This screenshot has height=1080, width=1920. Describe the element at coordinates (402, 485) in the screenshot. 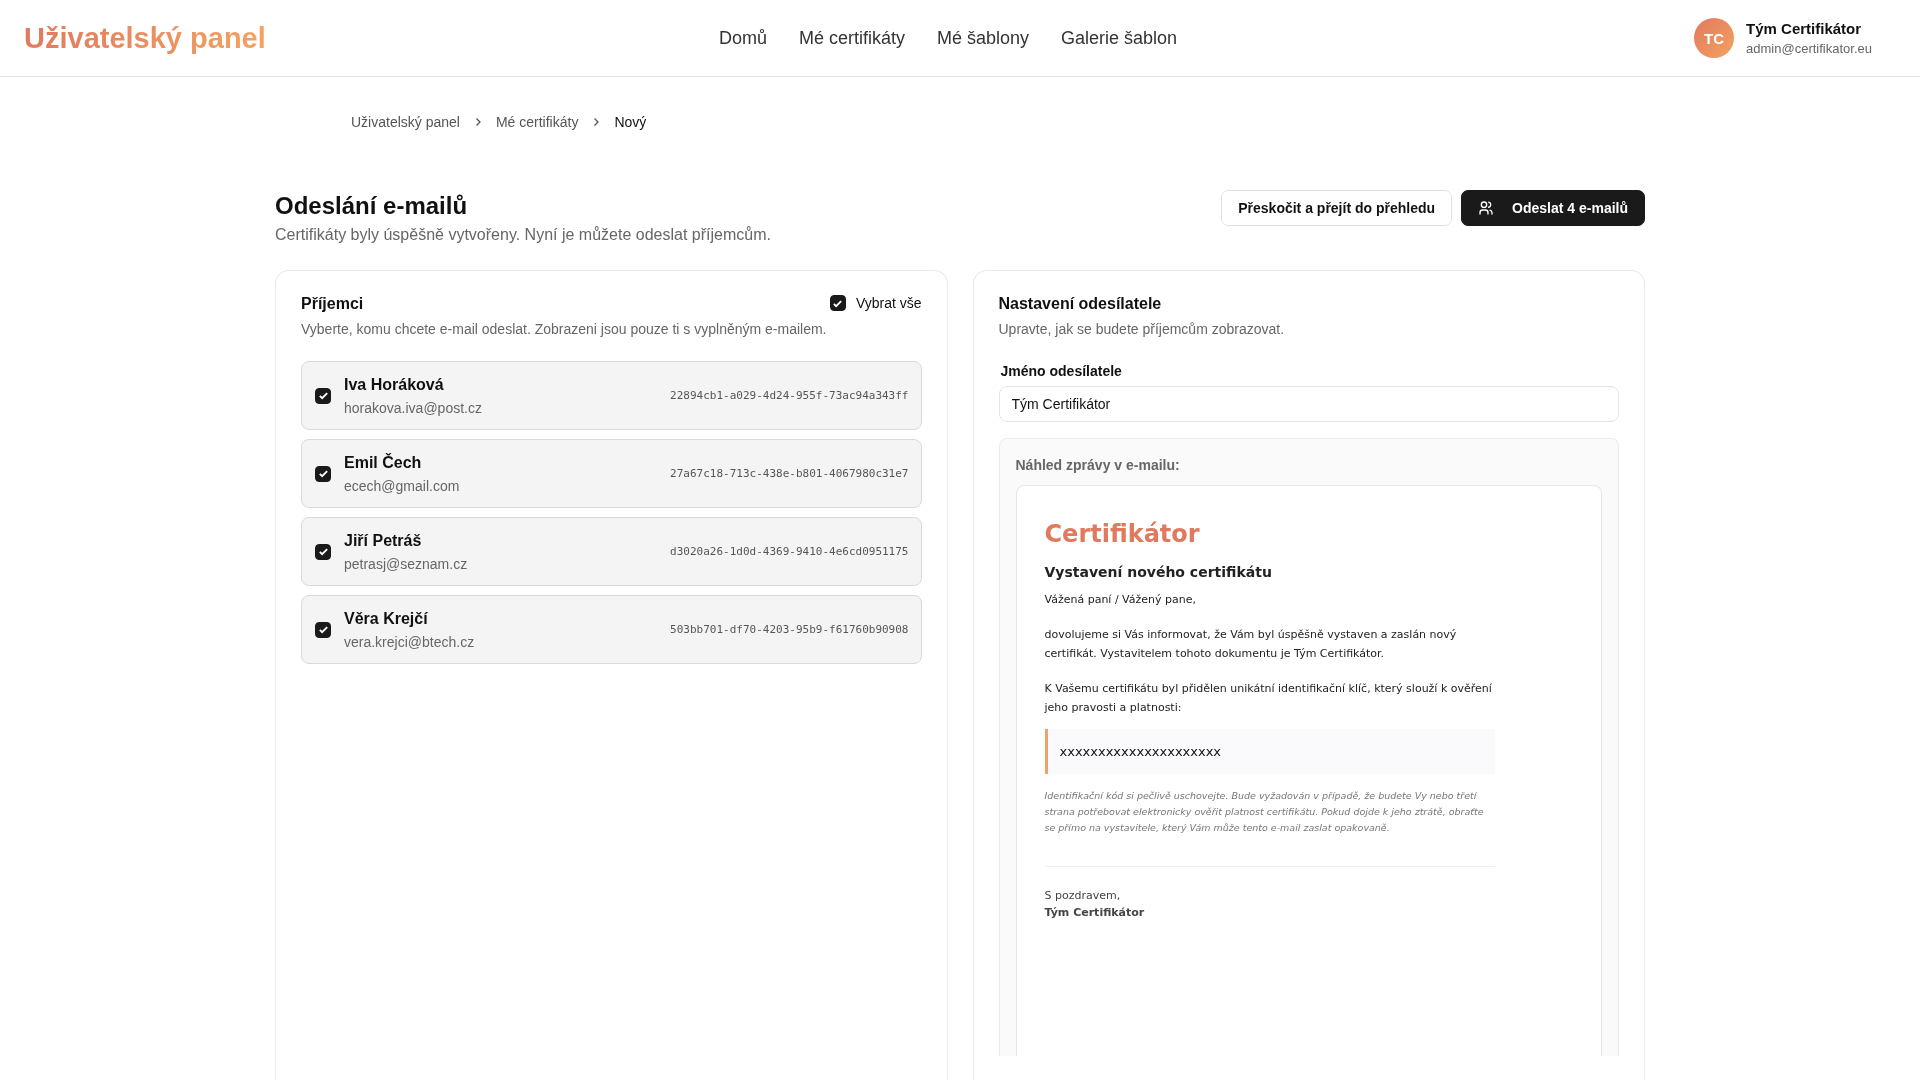

I see `recipient-email: ecech@gmail.com` at that location.